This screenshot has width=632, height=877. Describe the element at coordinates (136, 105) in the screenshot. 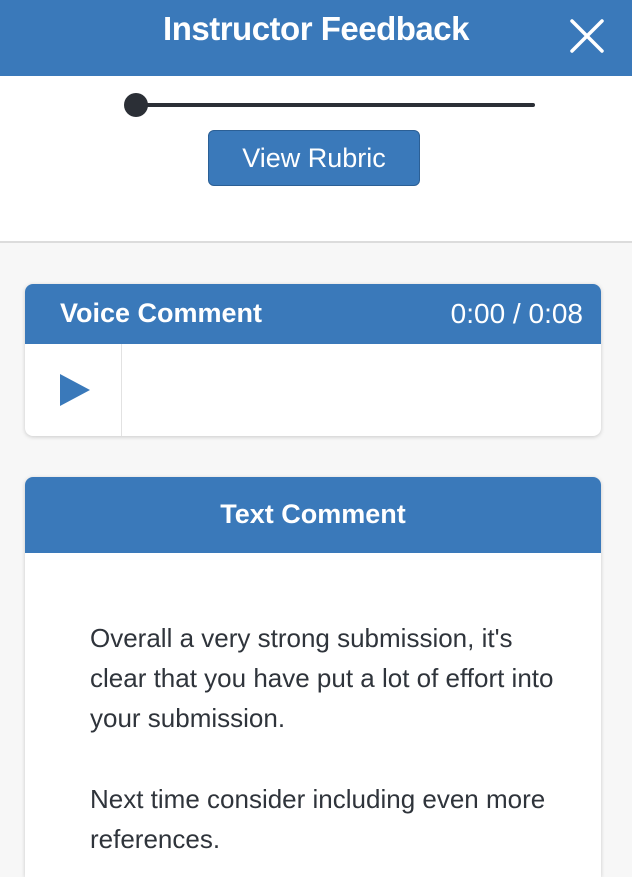

I see `audio-progress-thumb` at that location.